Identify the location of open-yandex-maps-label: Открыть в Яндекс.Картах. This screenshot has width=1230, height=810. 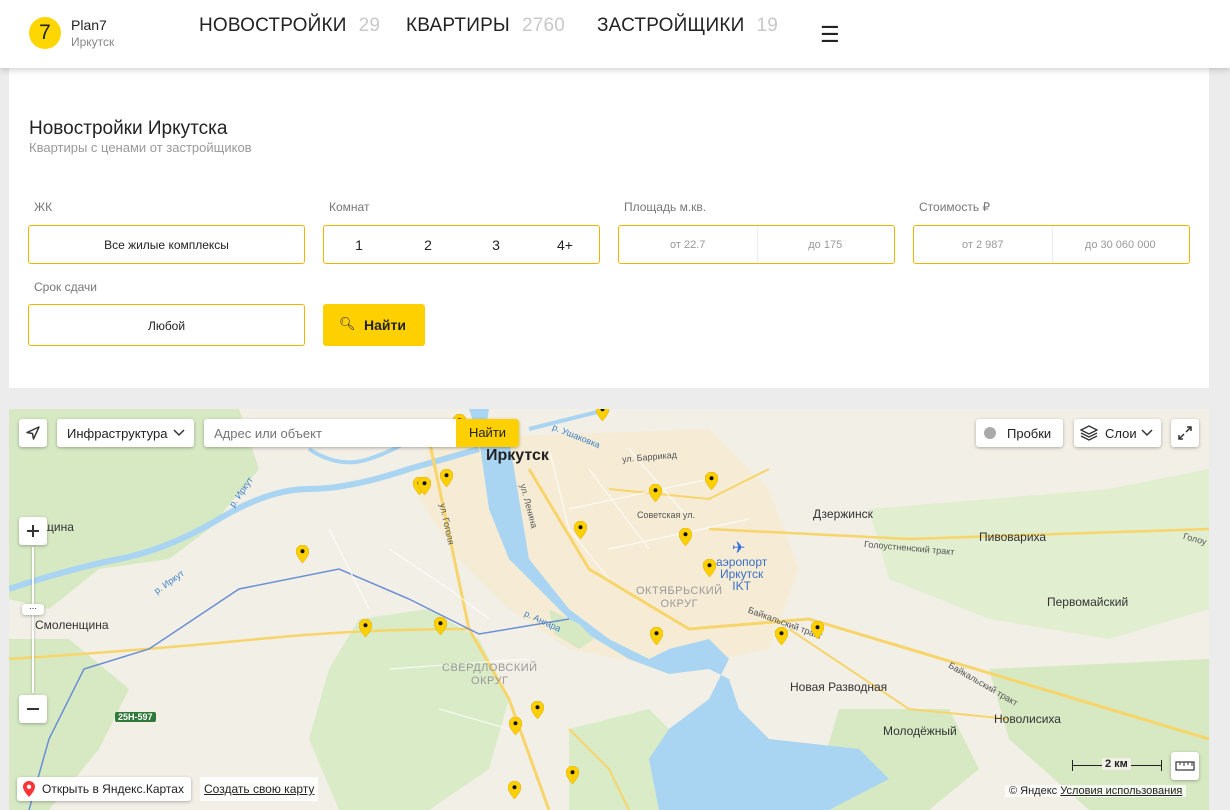
(113, 789).